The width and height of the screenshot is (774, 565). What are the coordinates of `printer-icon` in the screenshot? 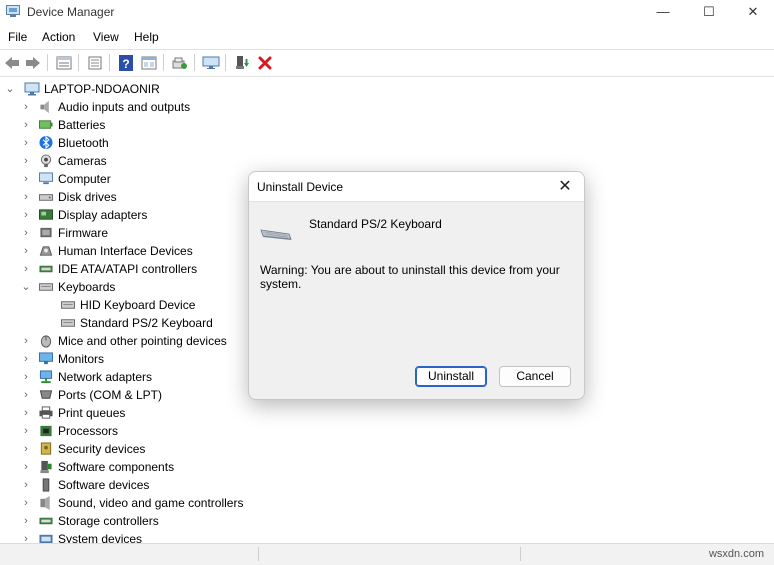 It's located at (46, 412).